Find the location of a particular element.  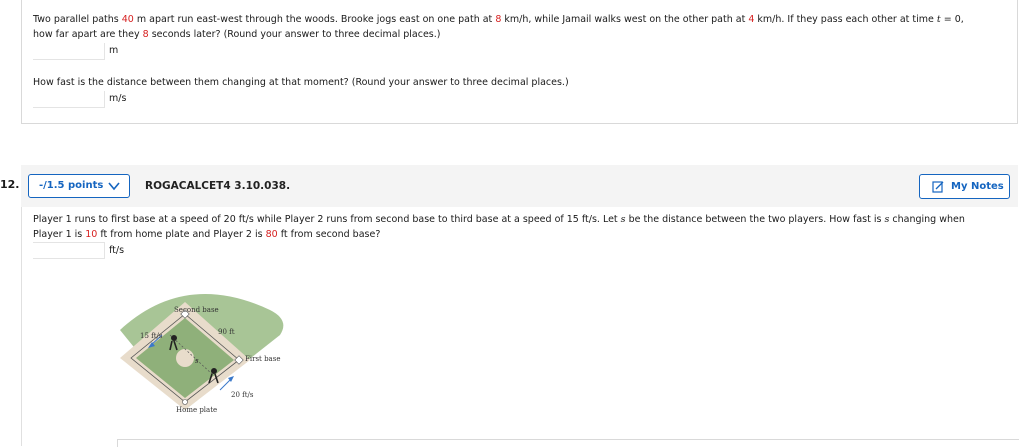

label-speed-player2: 15 ft/s is located at coordinates (151, 336).